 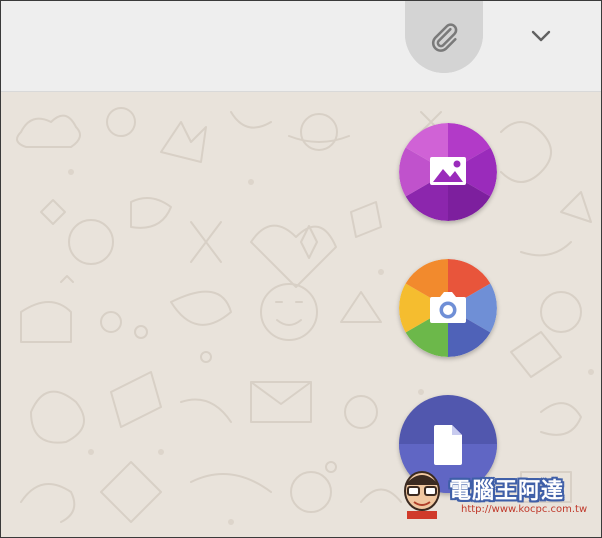 I want to click on paperclip-icon, so click(x=444, y=37).